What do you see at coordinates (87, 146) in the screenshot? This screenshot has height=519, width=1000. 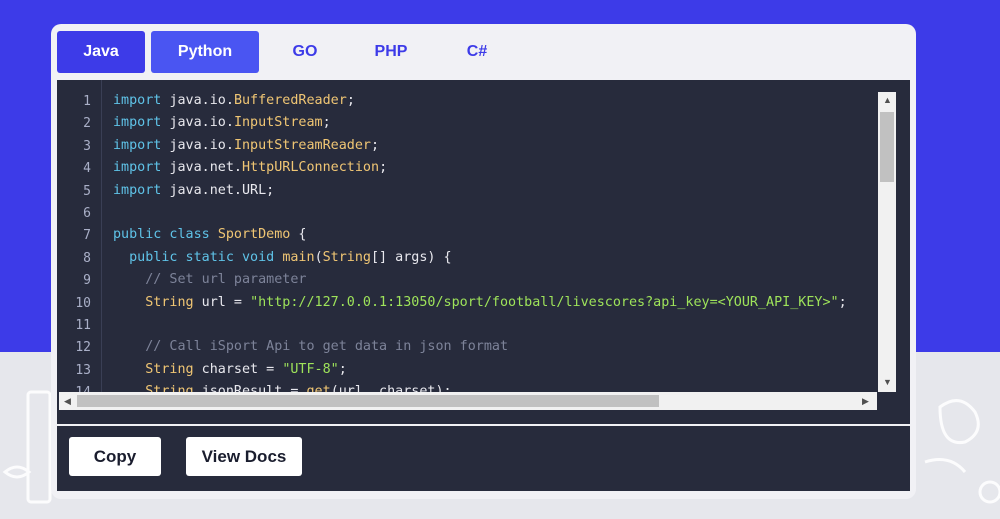 I see `line-number: 3` at bounding box center [87, 146].